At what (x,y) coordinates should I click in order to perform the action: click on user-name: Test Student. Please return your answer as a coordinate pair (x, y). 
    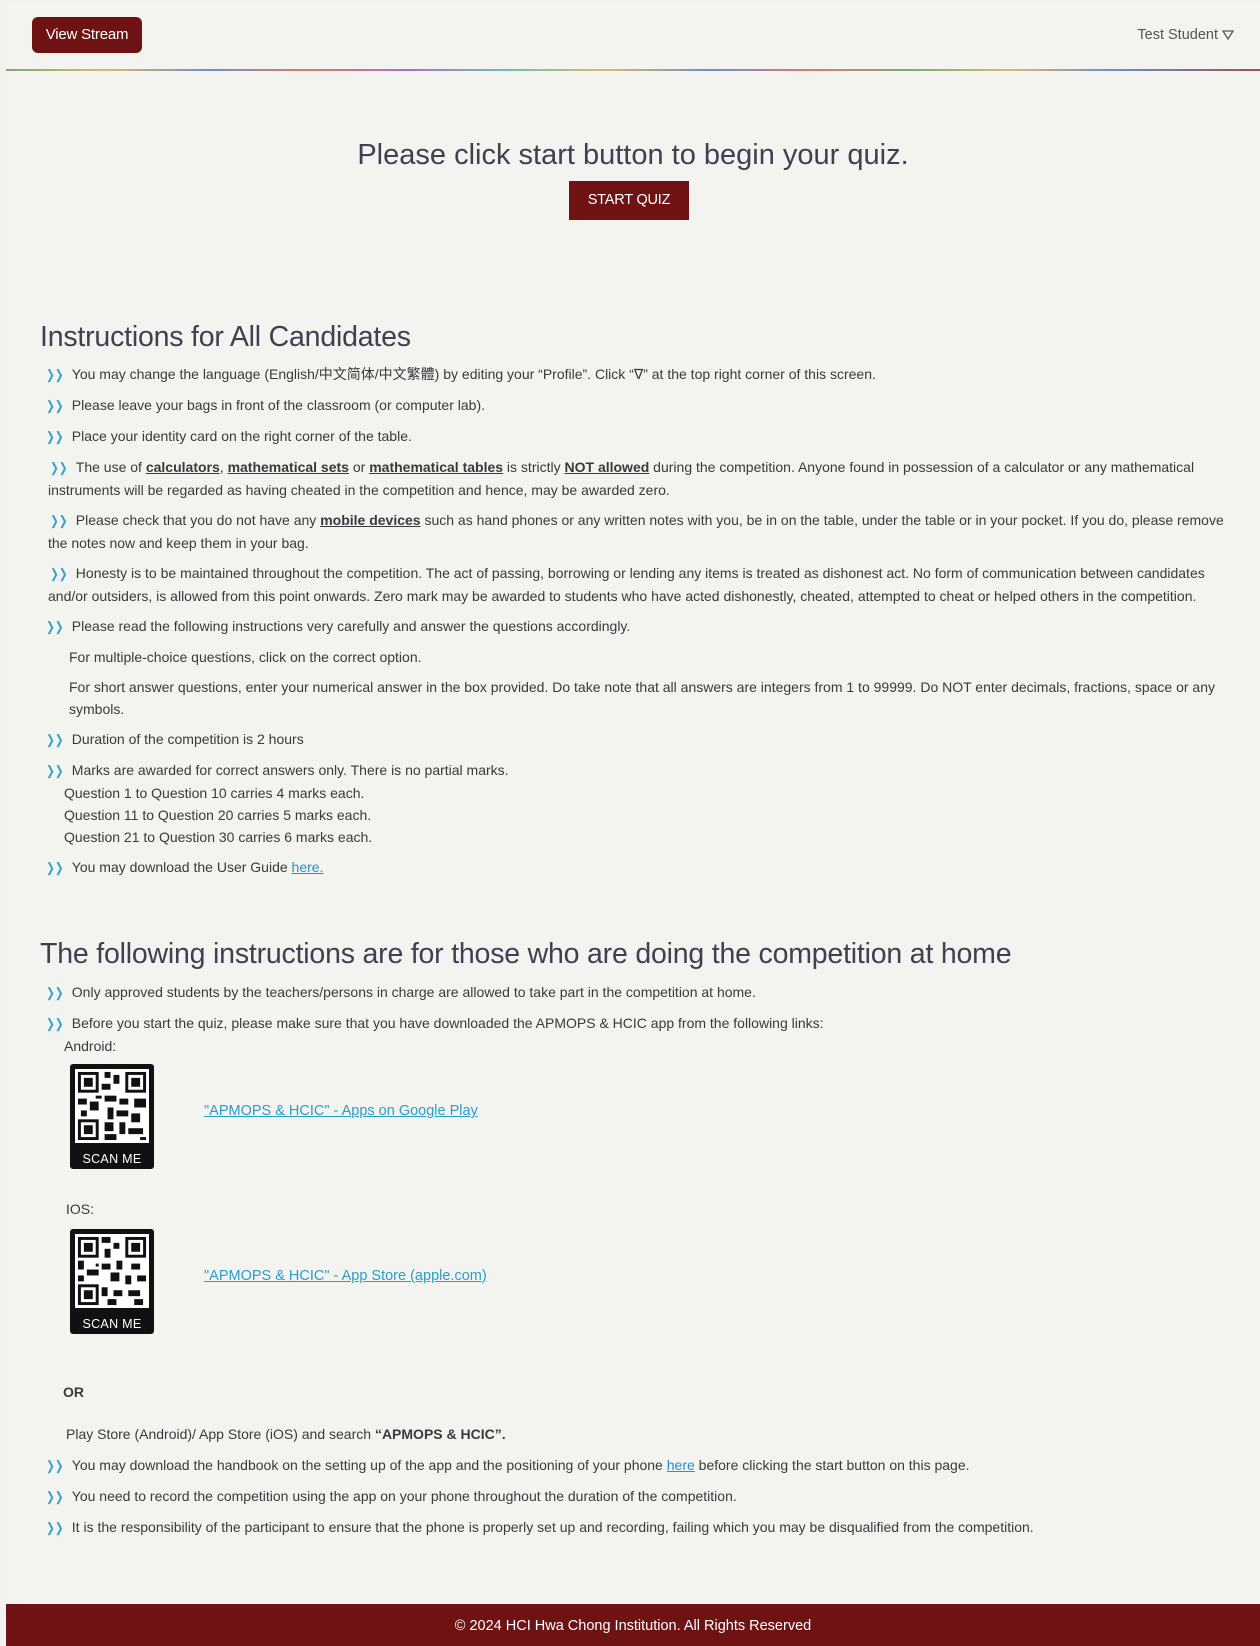
    Looking at the image, I should click on (1177, 35).